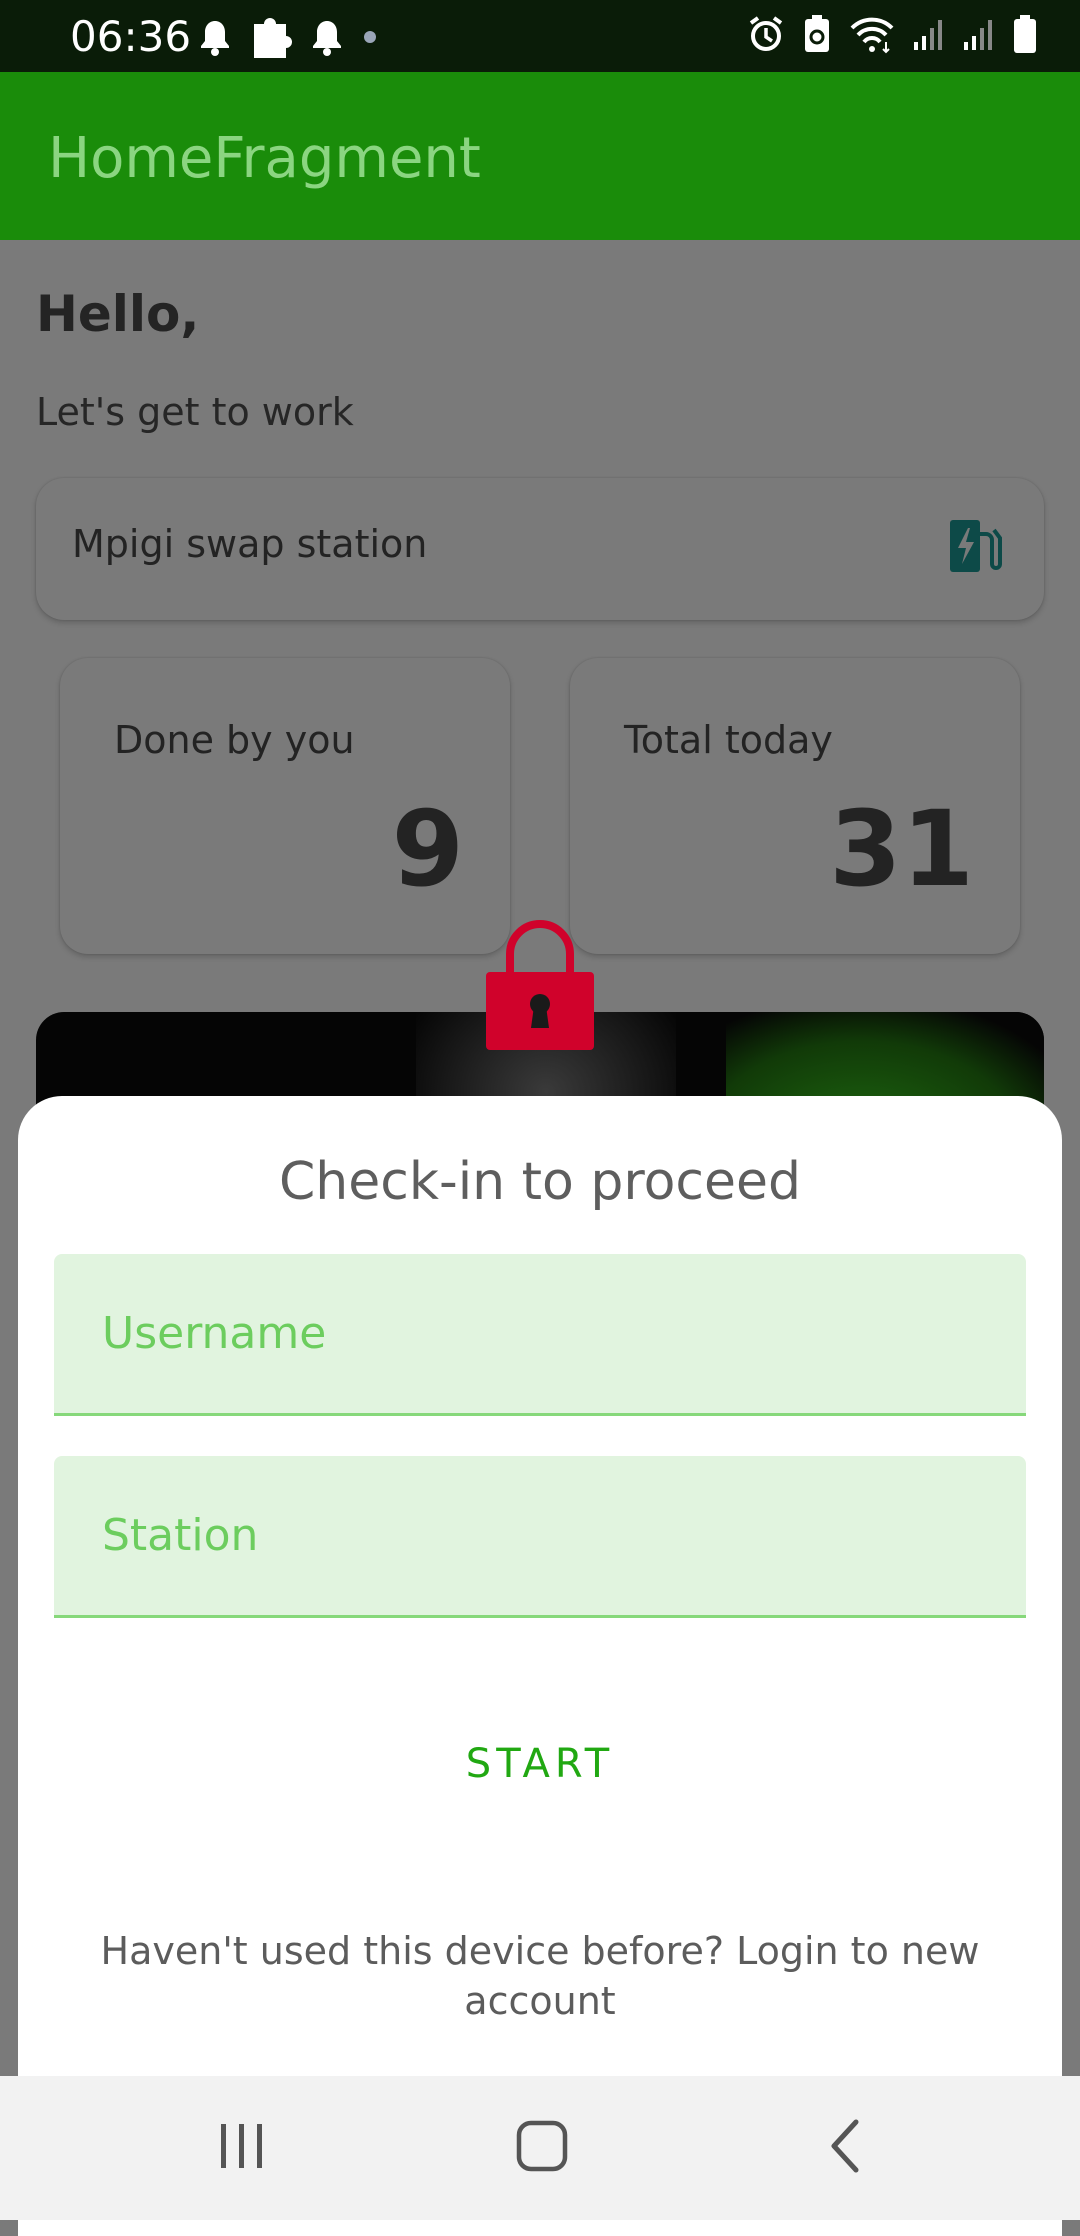  What do you see at coordinates (974, 548) in the screenshot?
I see `ev-station-icon` at bounding box center [974, 548].